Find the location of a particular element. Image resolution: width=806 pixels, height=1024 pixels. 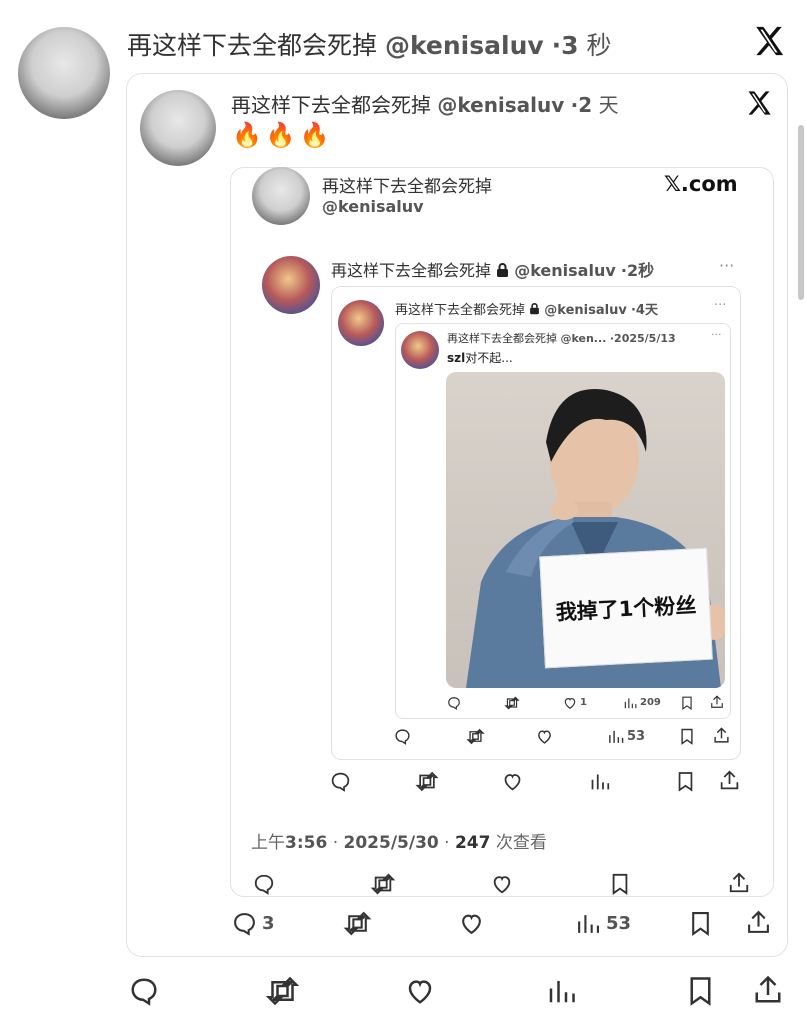

time-value: 3:56 is located at coordinates (306, 843).